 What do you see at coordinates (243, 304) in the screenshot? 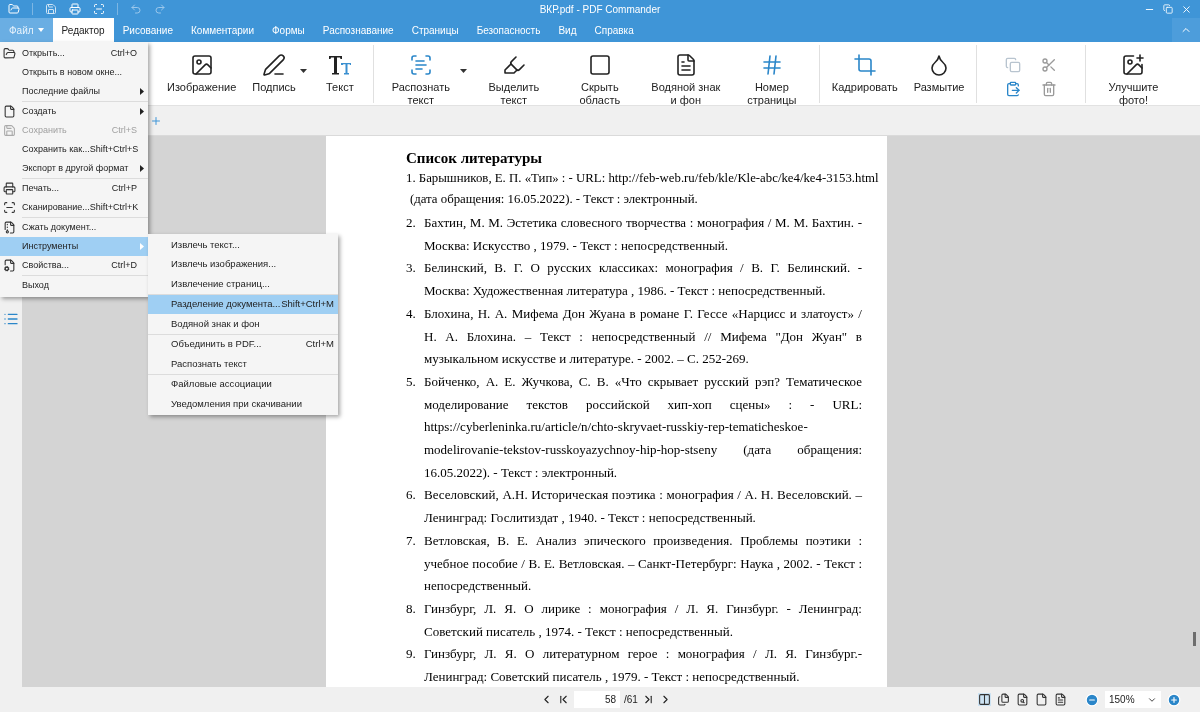
I see `menu-item: Разделение документа...Shift+Ctrl+M` at bounding box center [243, 304].